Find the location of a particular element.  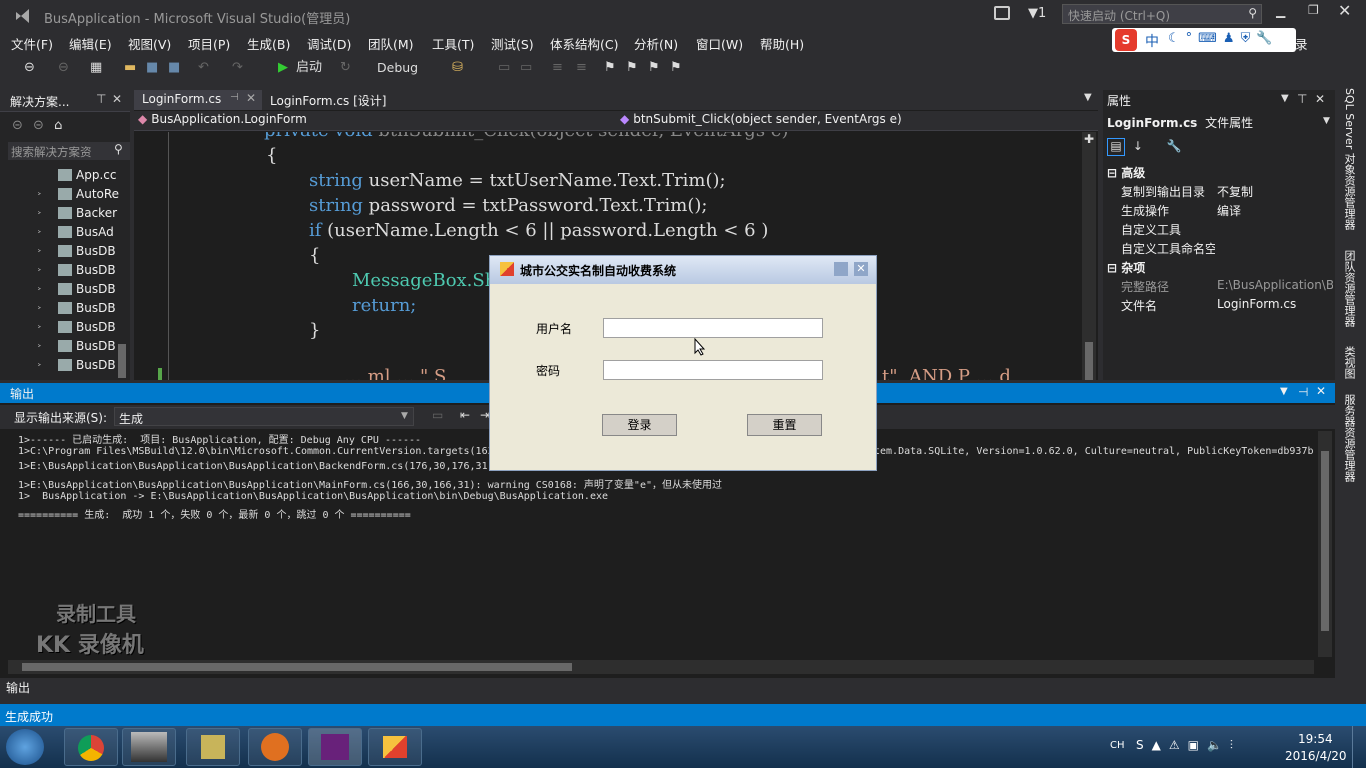

output-nav-icon-b: ⇤ is located at coordinates (465, 415).